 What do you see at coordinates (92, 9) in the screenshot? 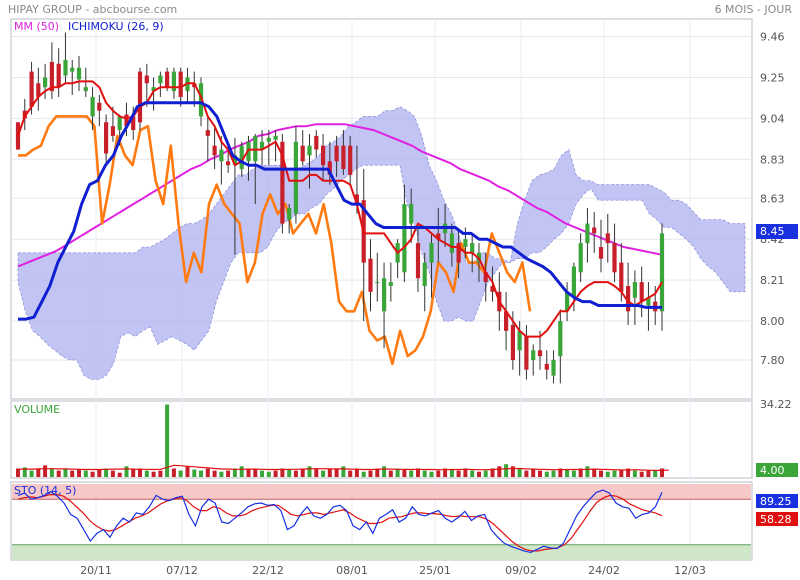
I see `chart-title: HIPAY GROUP - abcbourse.com` at bounding box center [92, 9].